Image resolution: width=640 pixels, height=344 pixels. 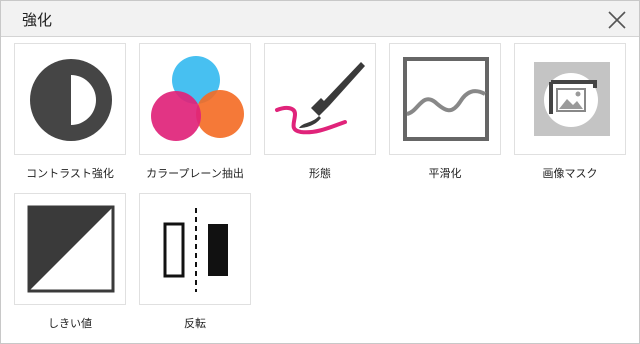 I want to click on invert-icon, so click(x=195, y=250).